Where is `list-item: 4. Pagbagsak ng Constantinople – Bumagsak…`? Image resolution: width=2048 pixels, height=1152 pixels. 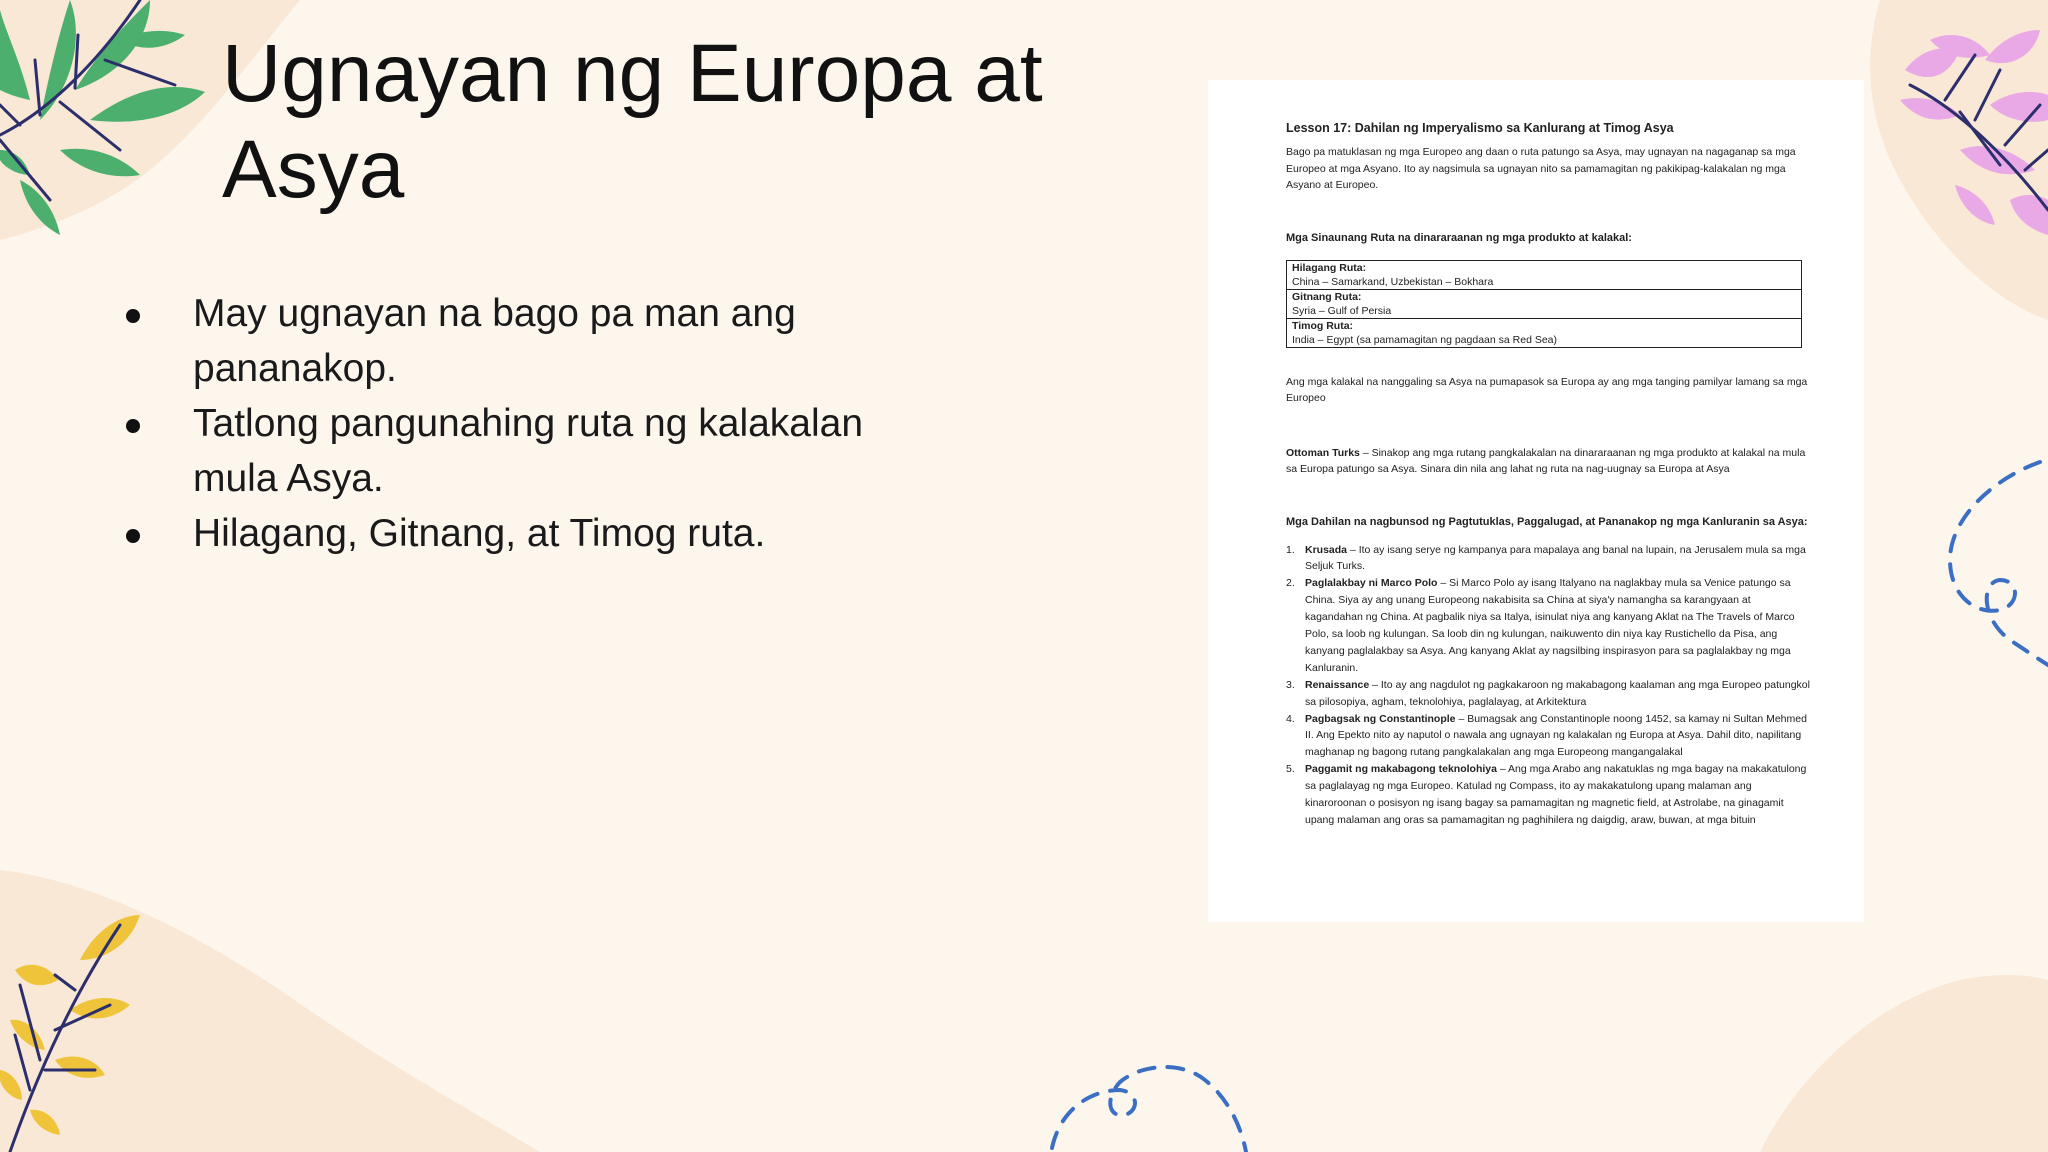 list-item: 4. Pagbagsak ng Constantinople – Bumagsak… is located at coordinates (1548, 736).